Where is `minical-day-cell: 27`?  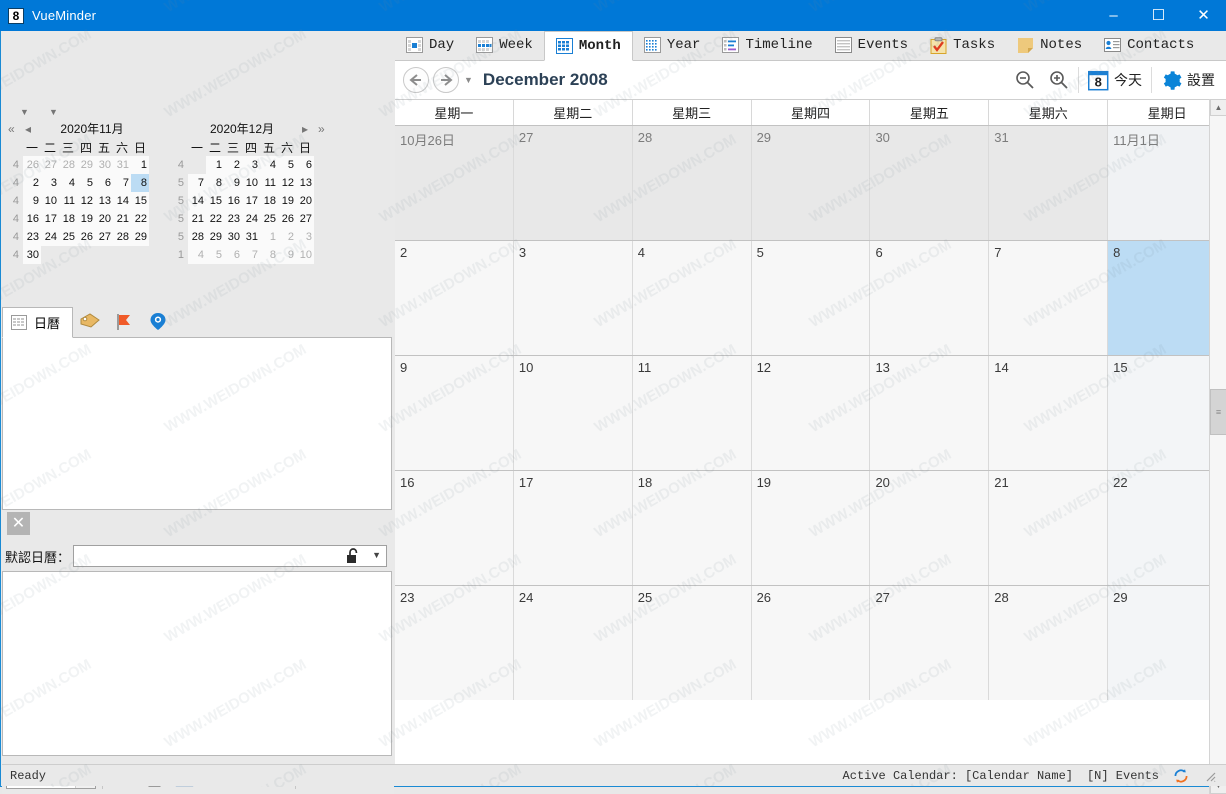
minical-day-cell: 27 is located at coordinates (104, 237).